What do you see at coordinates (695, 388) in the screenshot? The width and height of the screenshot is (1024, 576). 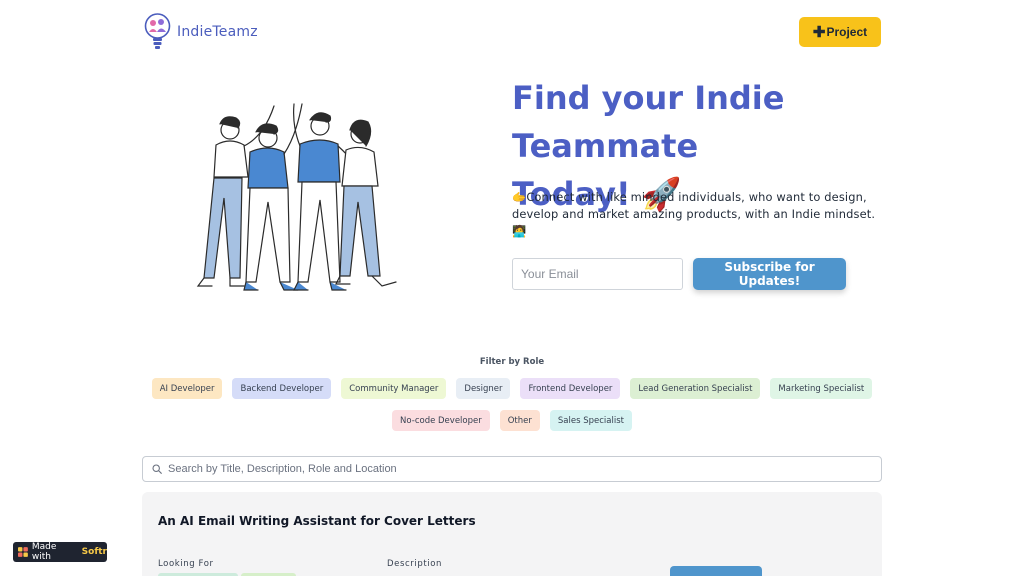 I see `role-chip-lead-generation-specialist: Lead Generation Specialist` at bounding box center [695, 388].